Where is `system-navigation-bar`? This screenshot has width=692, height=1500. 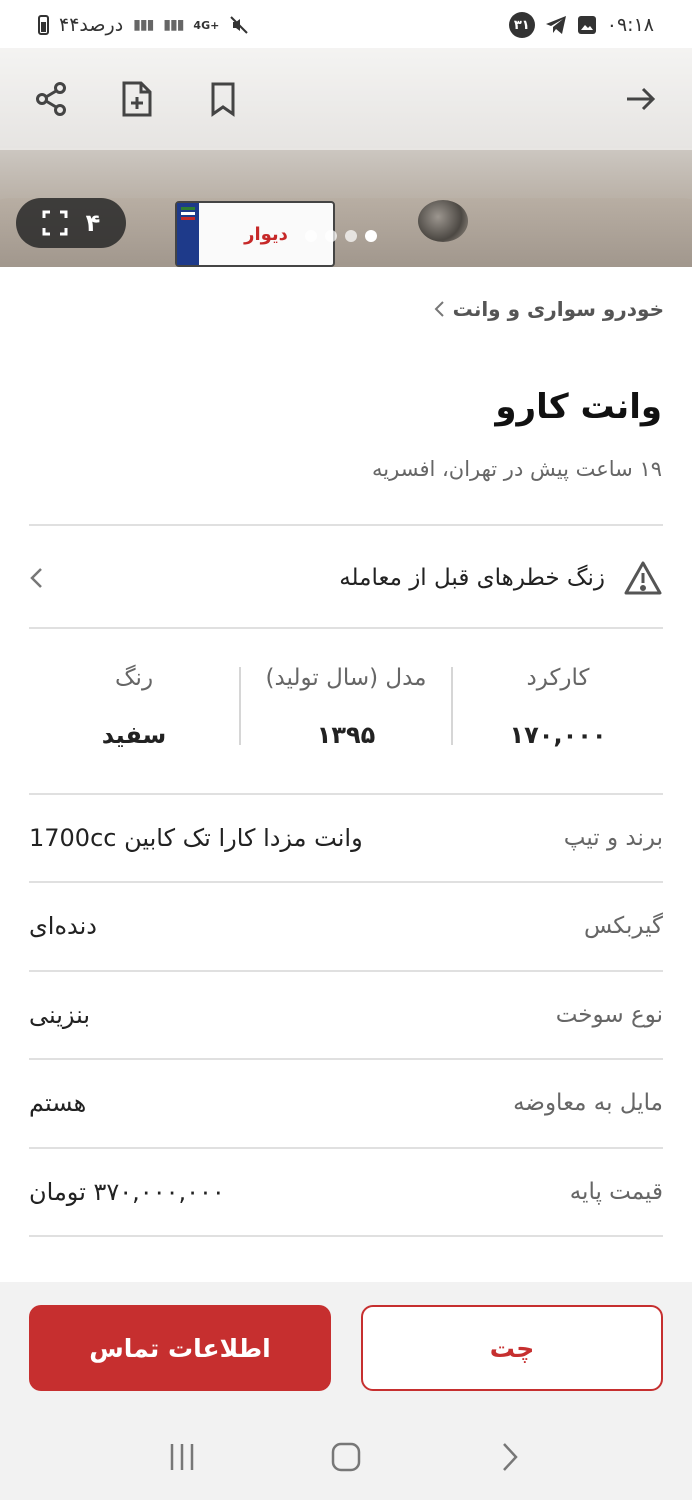 system-navigation-bar is located at coordinates (346, 1457).